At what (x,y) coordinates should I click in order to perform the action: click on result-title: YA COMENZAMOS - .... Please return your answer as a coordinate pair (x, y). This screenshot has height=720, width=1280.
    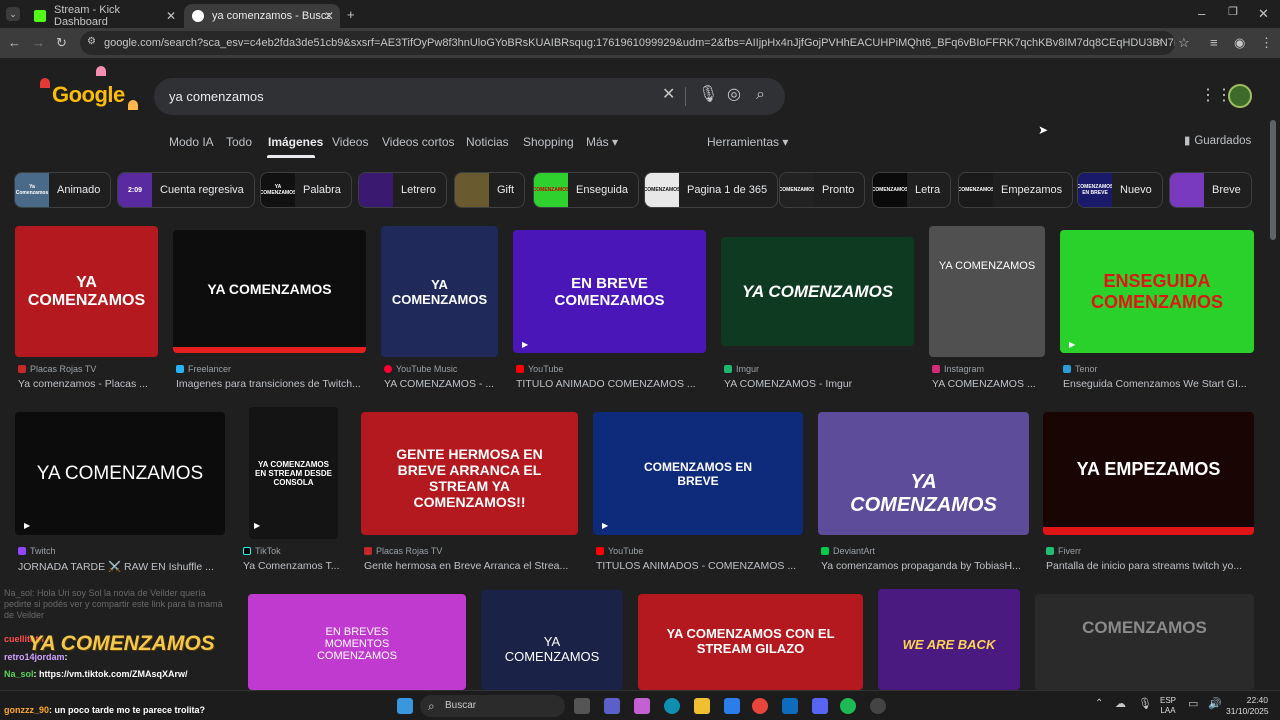
    Looking at the image, I should click on (441, 384).